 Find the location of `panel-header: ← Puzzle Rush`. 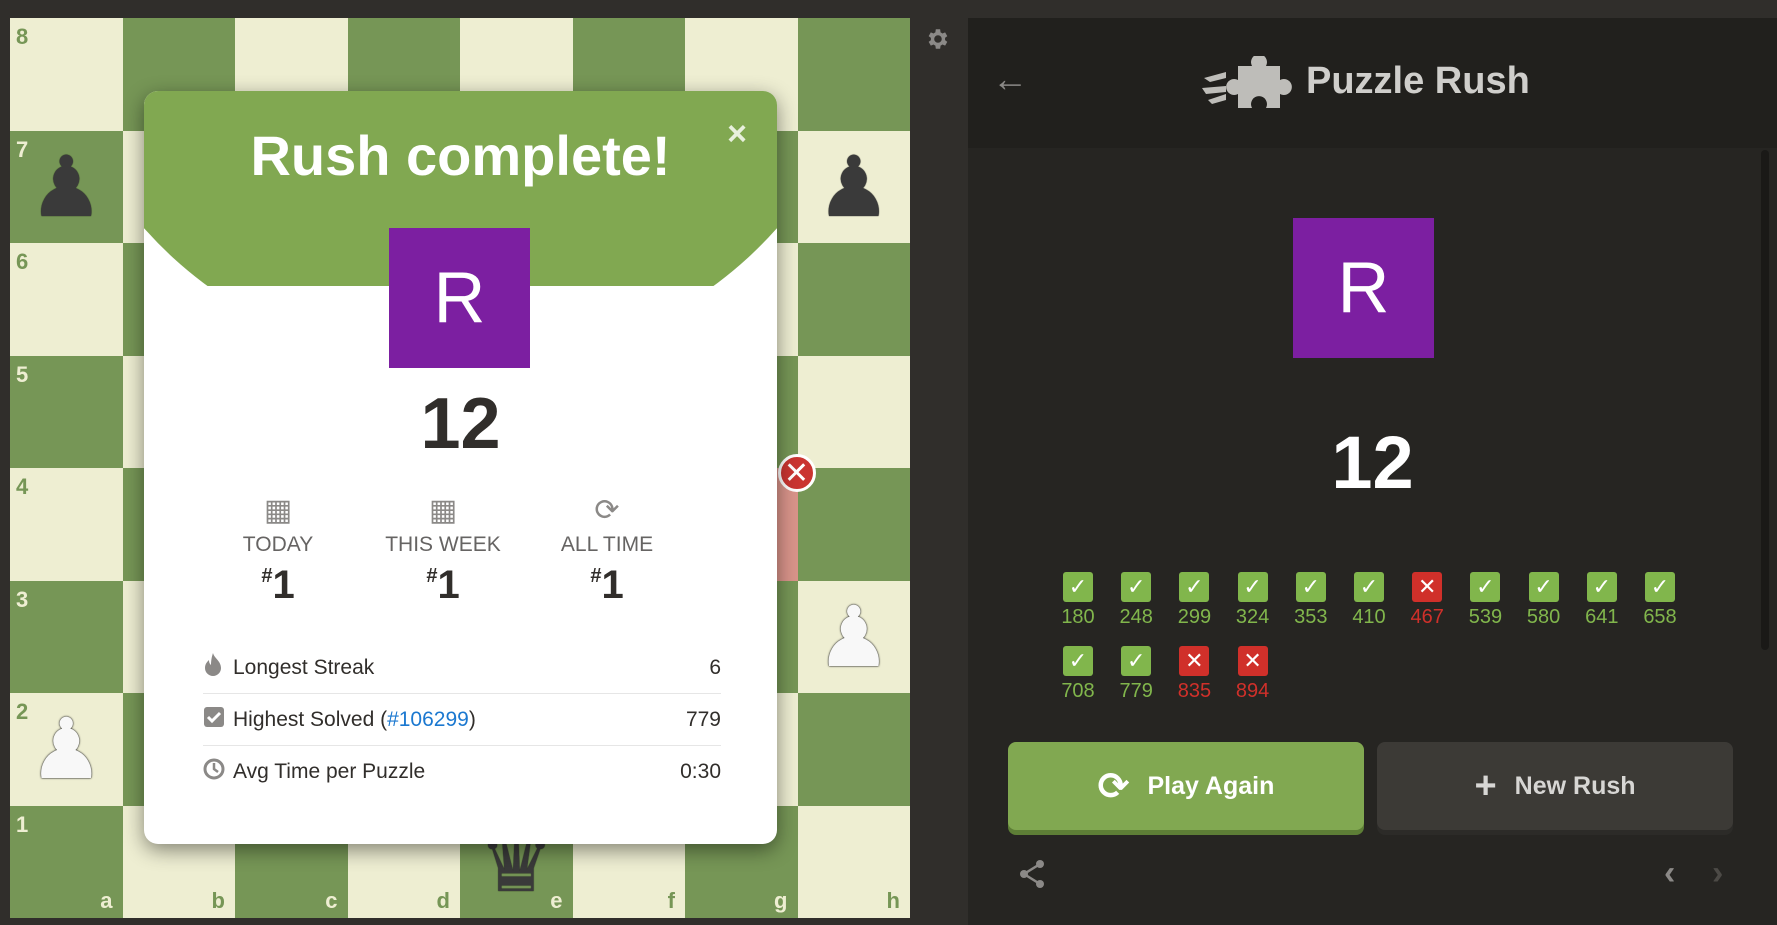

panel-header: ← Puzzle Rush is located at coordinates (1372, 83).